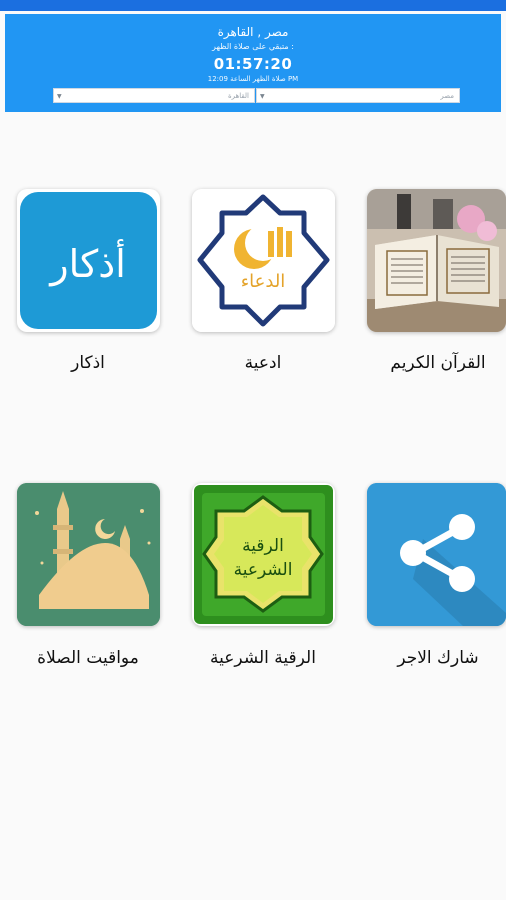 The image size is (506, 900). Describe the element at coordinates (263, 281) in the screenshot. I see `dua-icon-text: الدعاء` at that location.